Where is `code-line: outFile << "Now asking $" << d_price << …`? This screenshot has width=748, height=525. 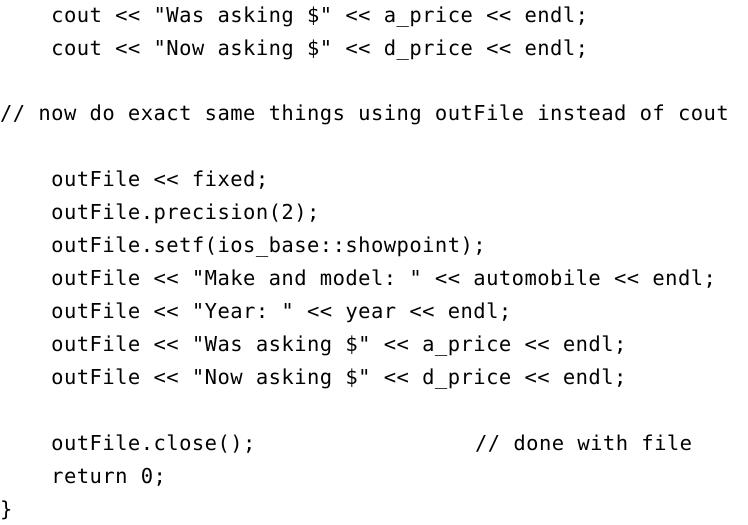
code-line: outFile << "Now asking $" << d_price << … is located at coordinates (313, 377).